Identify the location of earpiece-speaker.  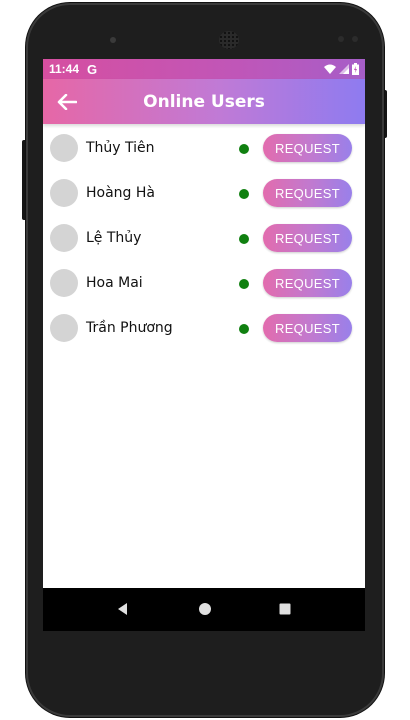
(229, 40).